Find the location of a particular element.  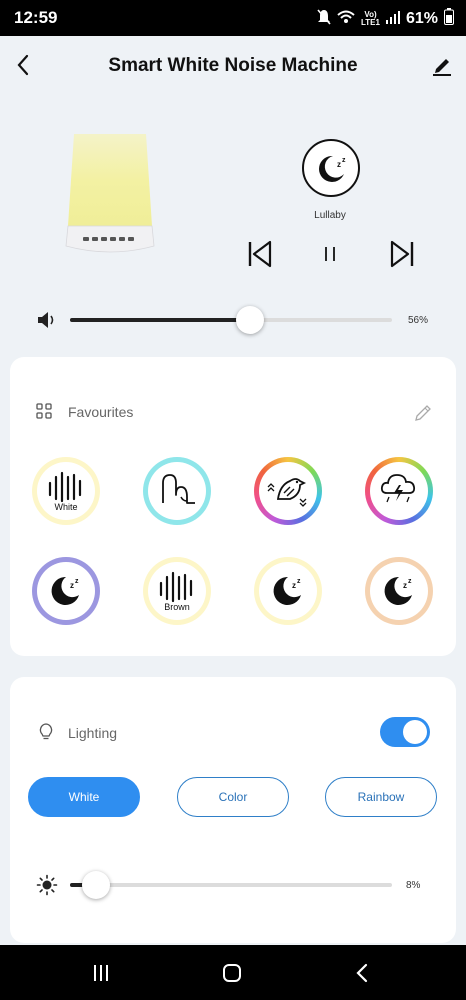

mode-white-button: White is located at coordinates (84, 797).